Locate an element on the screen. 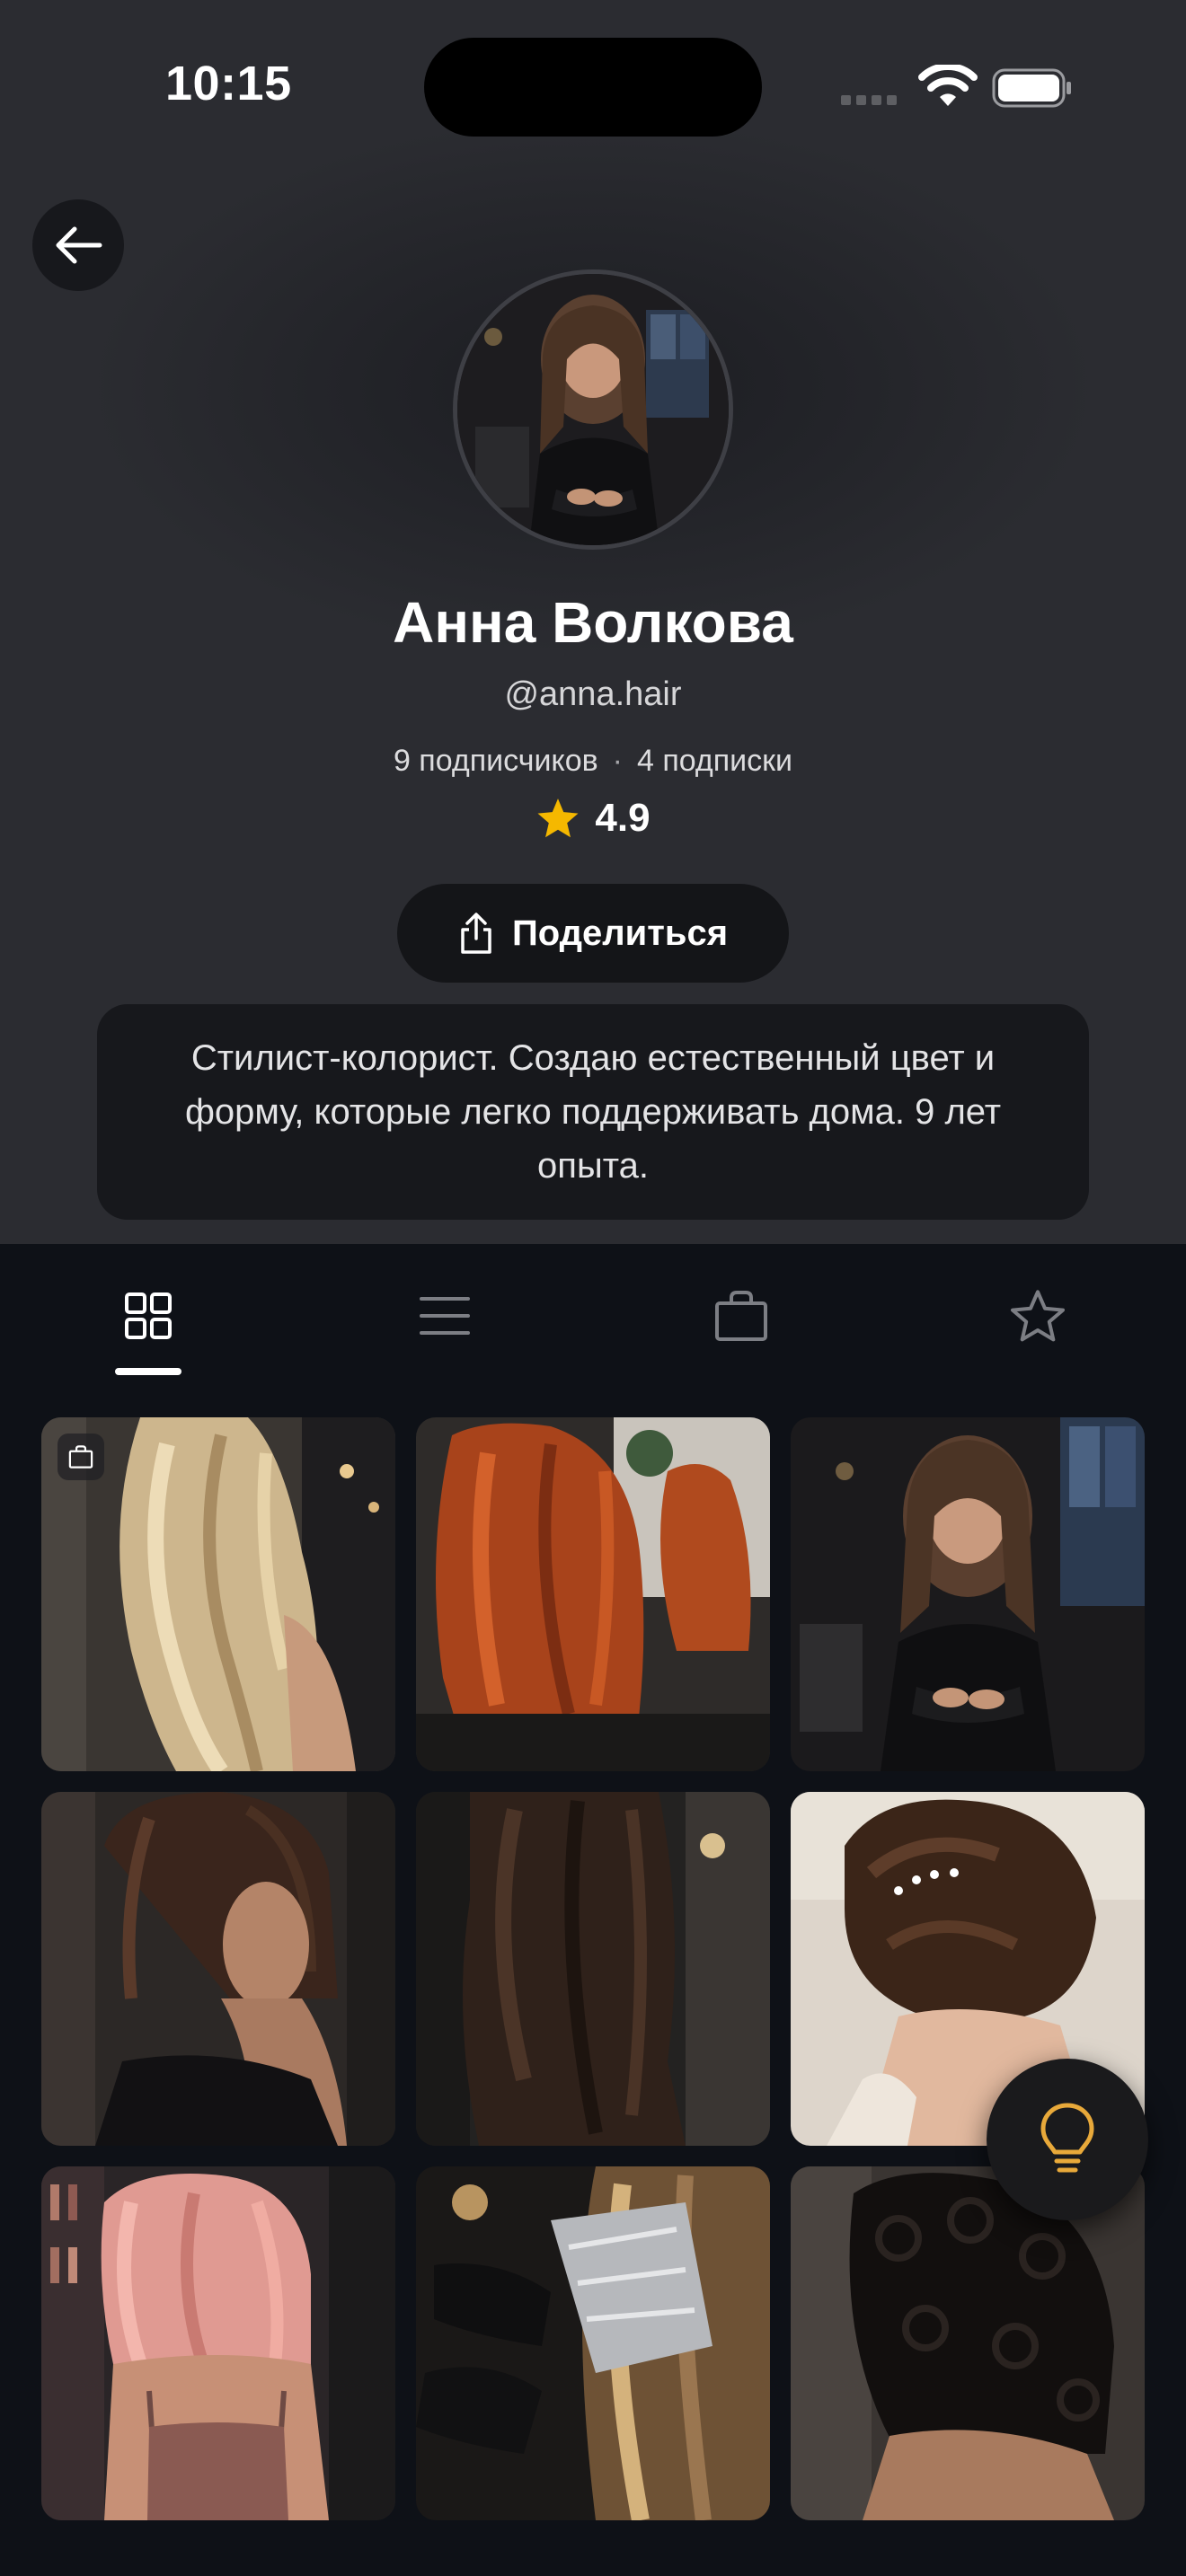 This screenshot has height=2576, width=1186. dynamic-island is located at coordinates (593, 87).